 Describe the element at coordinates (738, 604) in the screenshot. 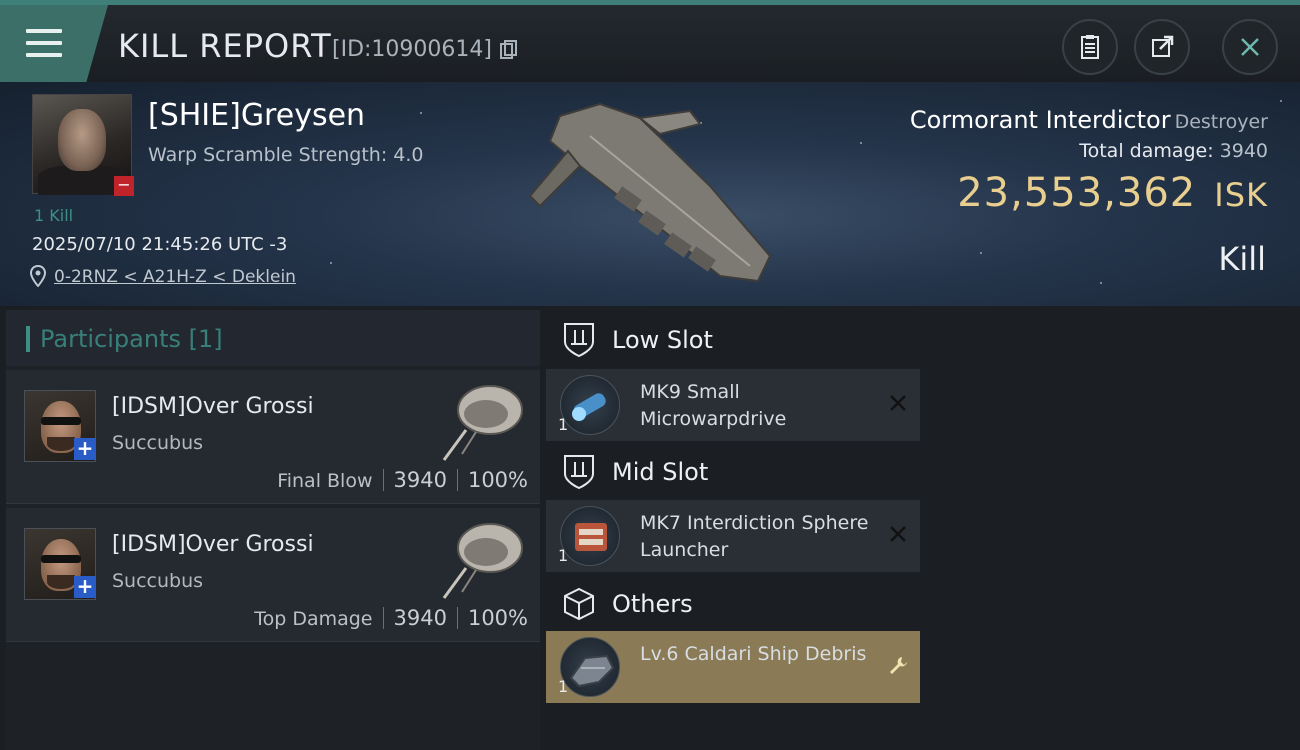

I see `others-header: Others` at that location.